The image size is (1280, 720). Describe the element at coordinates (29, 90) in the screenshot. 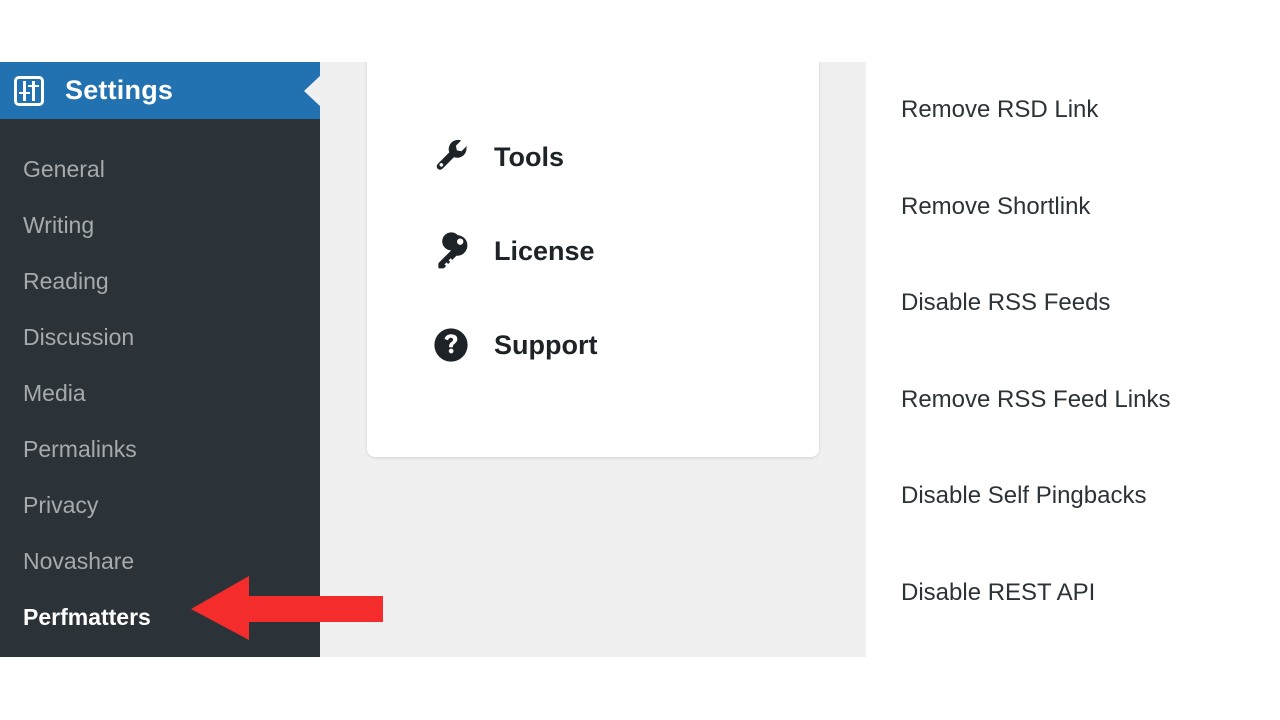

I see `settings-sliders-icon` at that location.